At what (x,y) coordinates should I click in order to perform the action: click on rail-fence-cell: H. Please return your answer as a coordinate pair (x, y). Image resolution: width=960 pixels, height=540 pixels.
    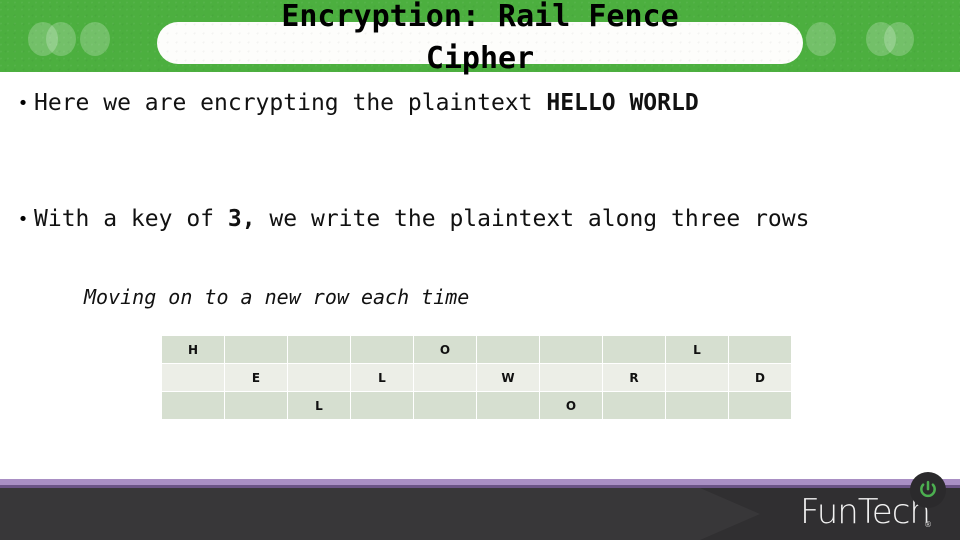
    Looking at the image, I should click on (193, 349).